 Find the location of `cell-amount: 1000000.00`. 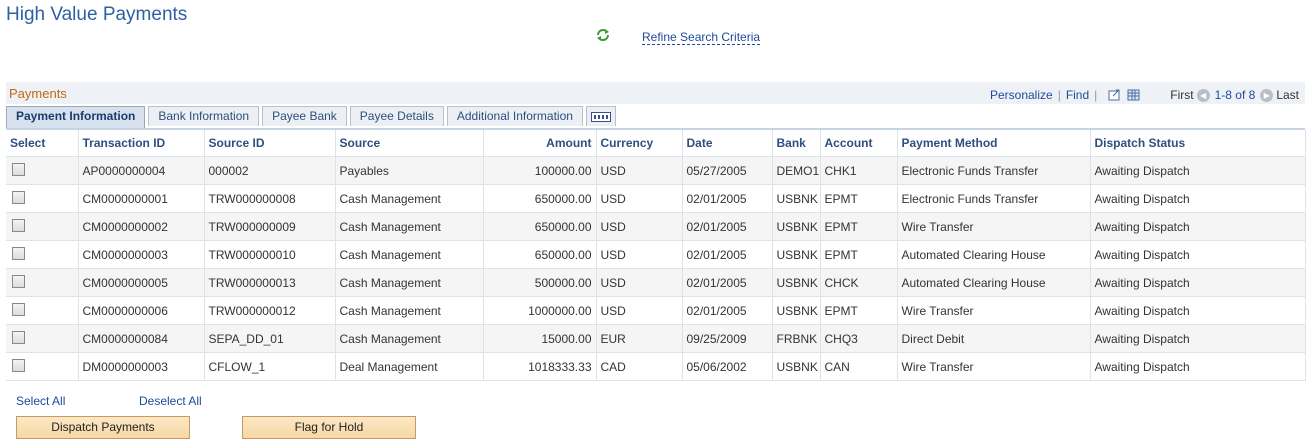

cell-amount: 1000000.00 is located at coordinates (540, 310).